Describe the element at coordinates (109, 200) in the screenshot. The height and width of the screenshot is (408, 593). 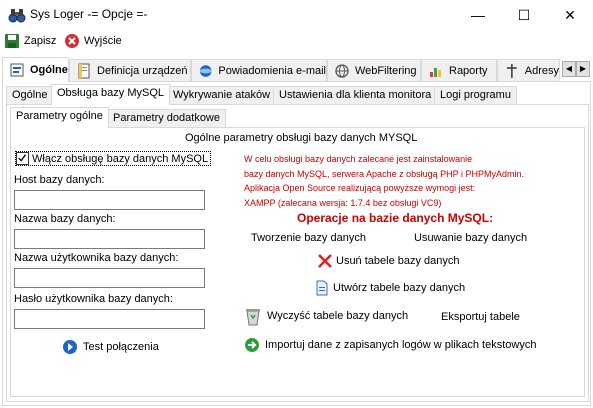
I see `host-input` at that location.